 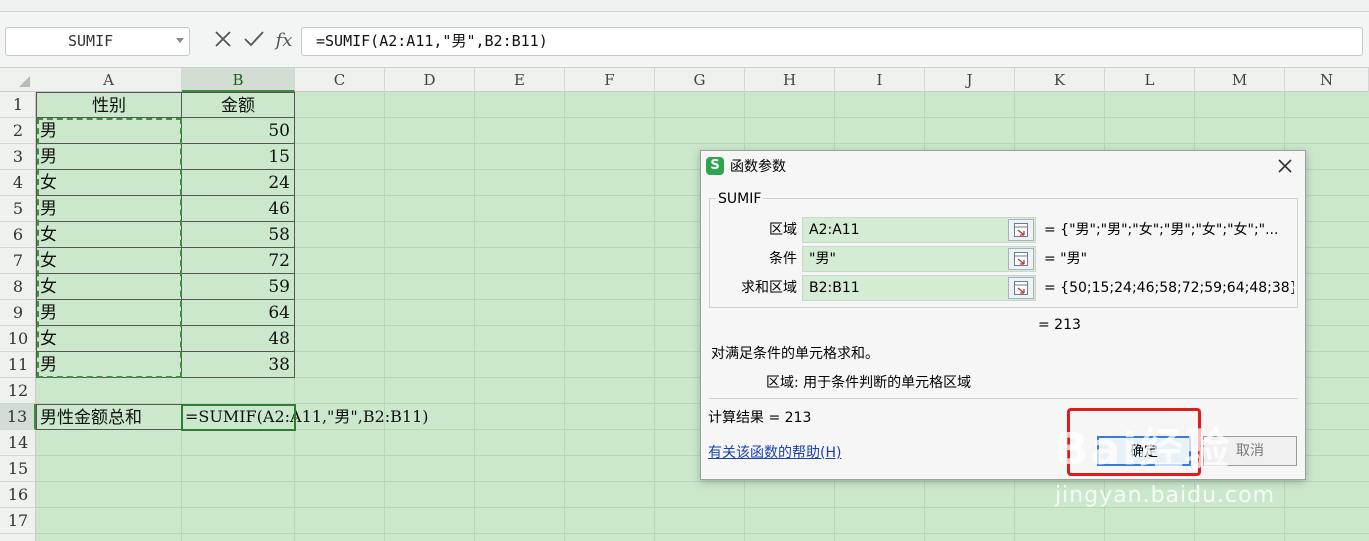 I want to click on row-header: 2, so click(x=18, y=131).